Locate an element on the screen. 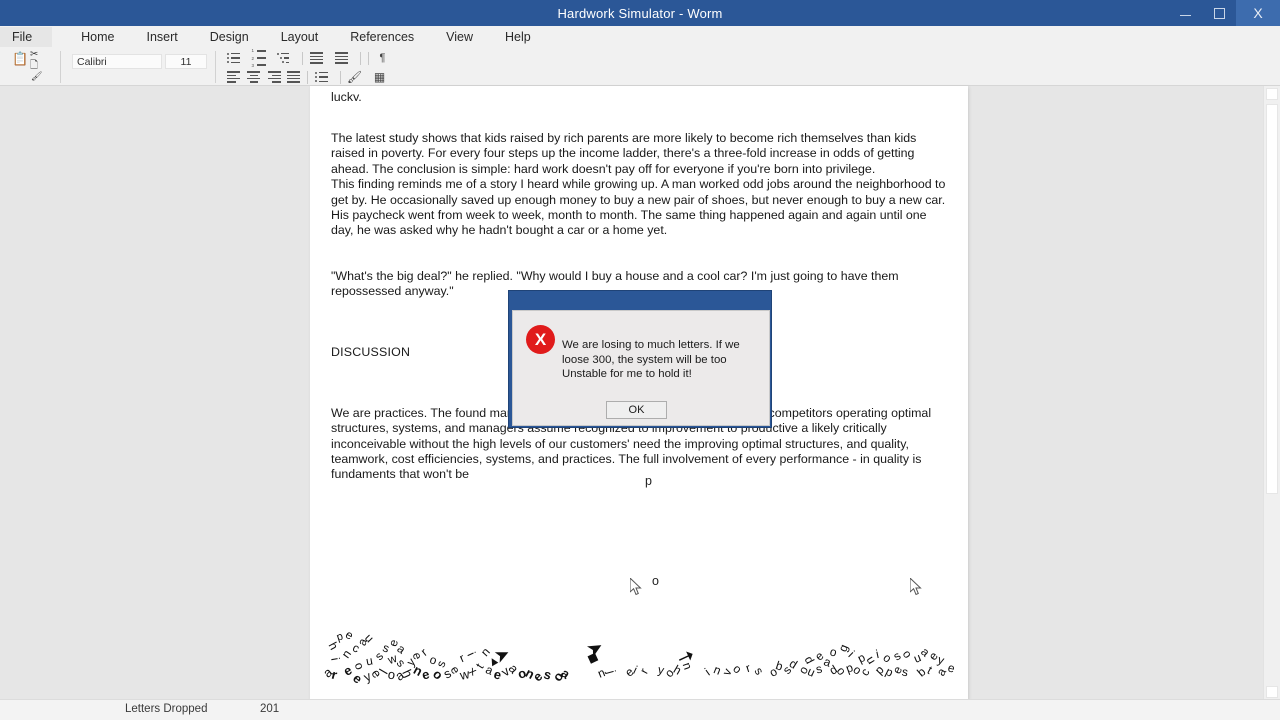 The width and height of the screenshot is (1280, 720). align-right-icon is located at coordinates (273, 77).